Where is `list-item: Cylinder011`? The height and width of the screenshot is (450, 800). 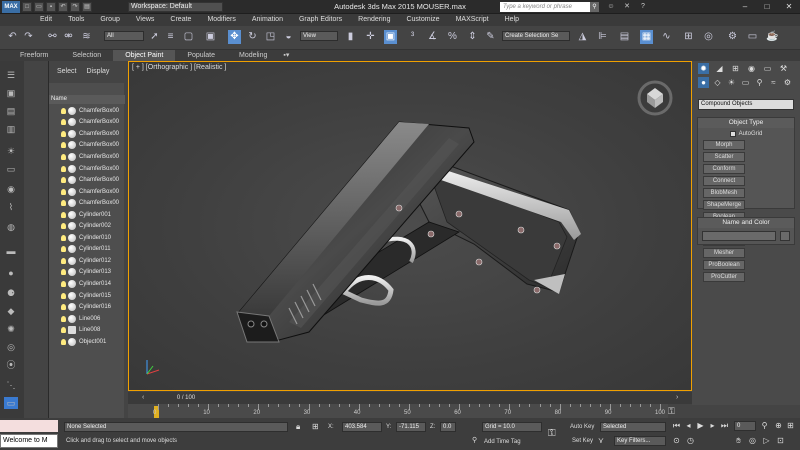
list-item: Cylinder011 is located at coordinates (87, 250).